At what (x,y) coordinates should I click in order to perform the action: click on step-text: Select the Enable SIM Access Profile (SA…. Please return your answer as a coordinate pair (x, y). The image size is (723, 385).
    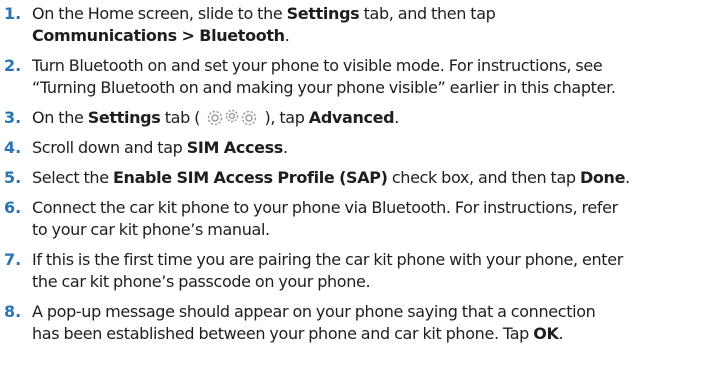
    Looking at the image, I should click on (377, 178).